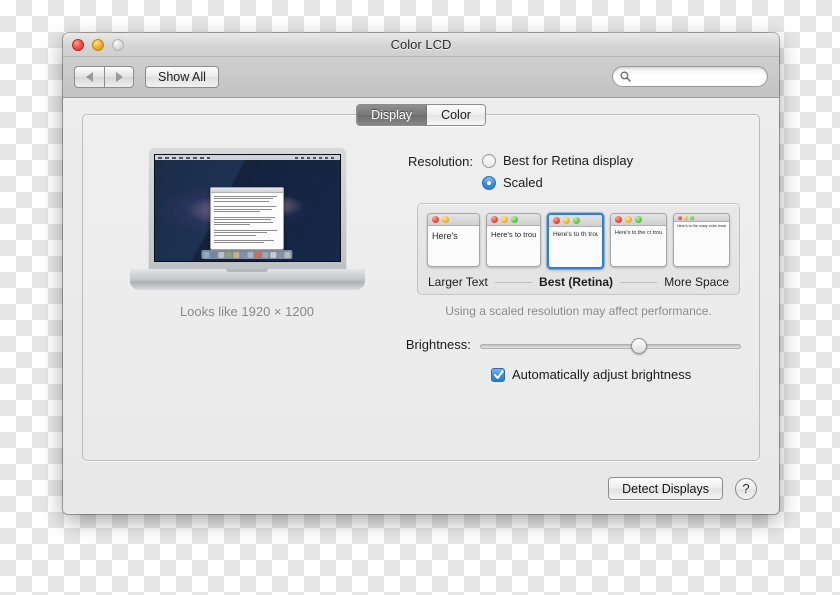  I want to click on thumbnail-body: Here's to troublem, so click(513, 233).